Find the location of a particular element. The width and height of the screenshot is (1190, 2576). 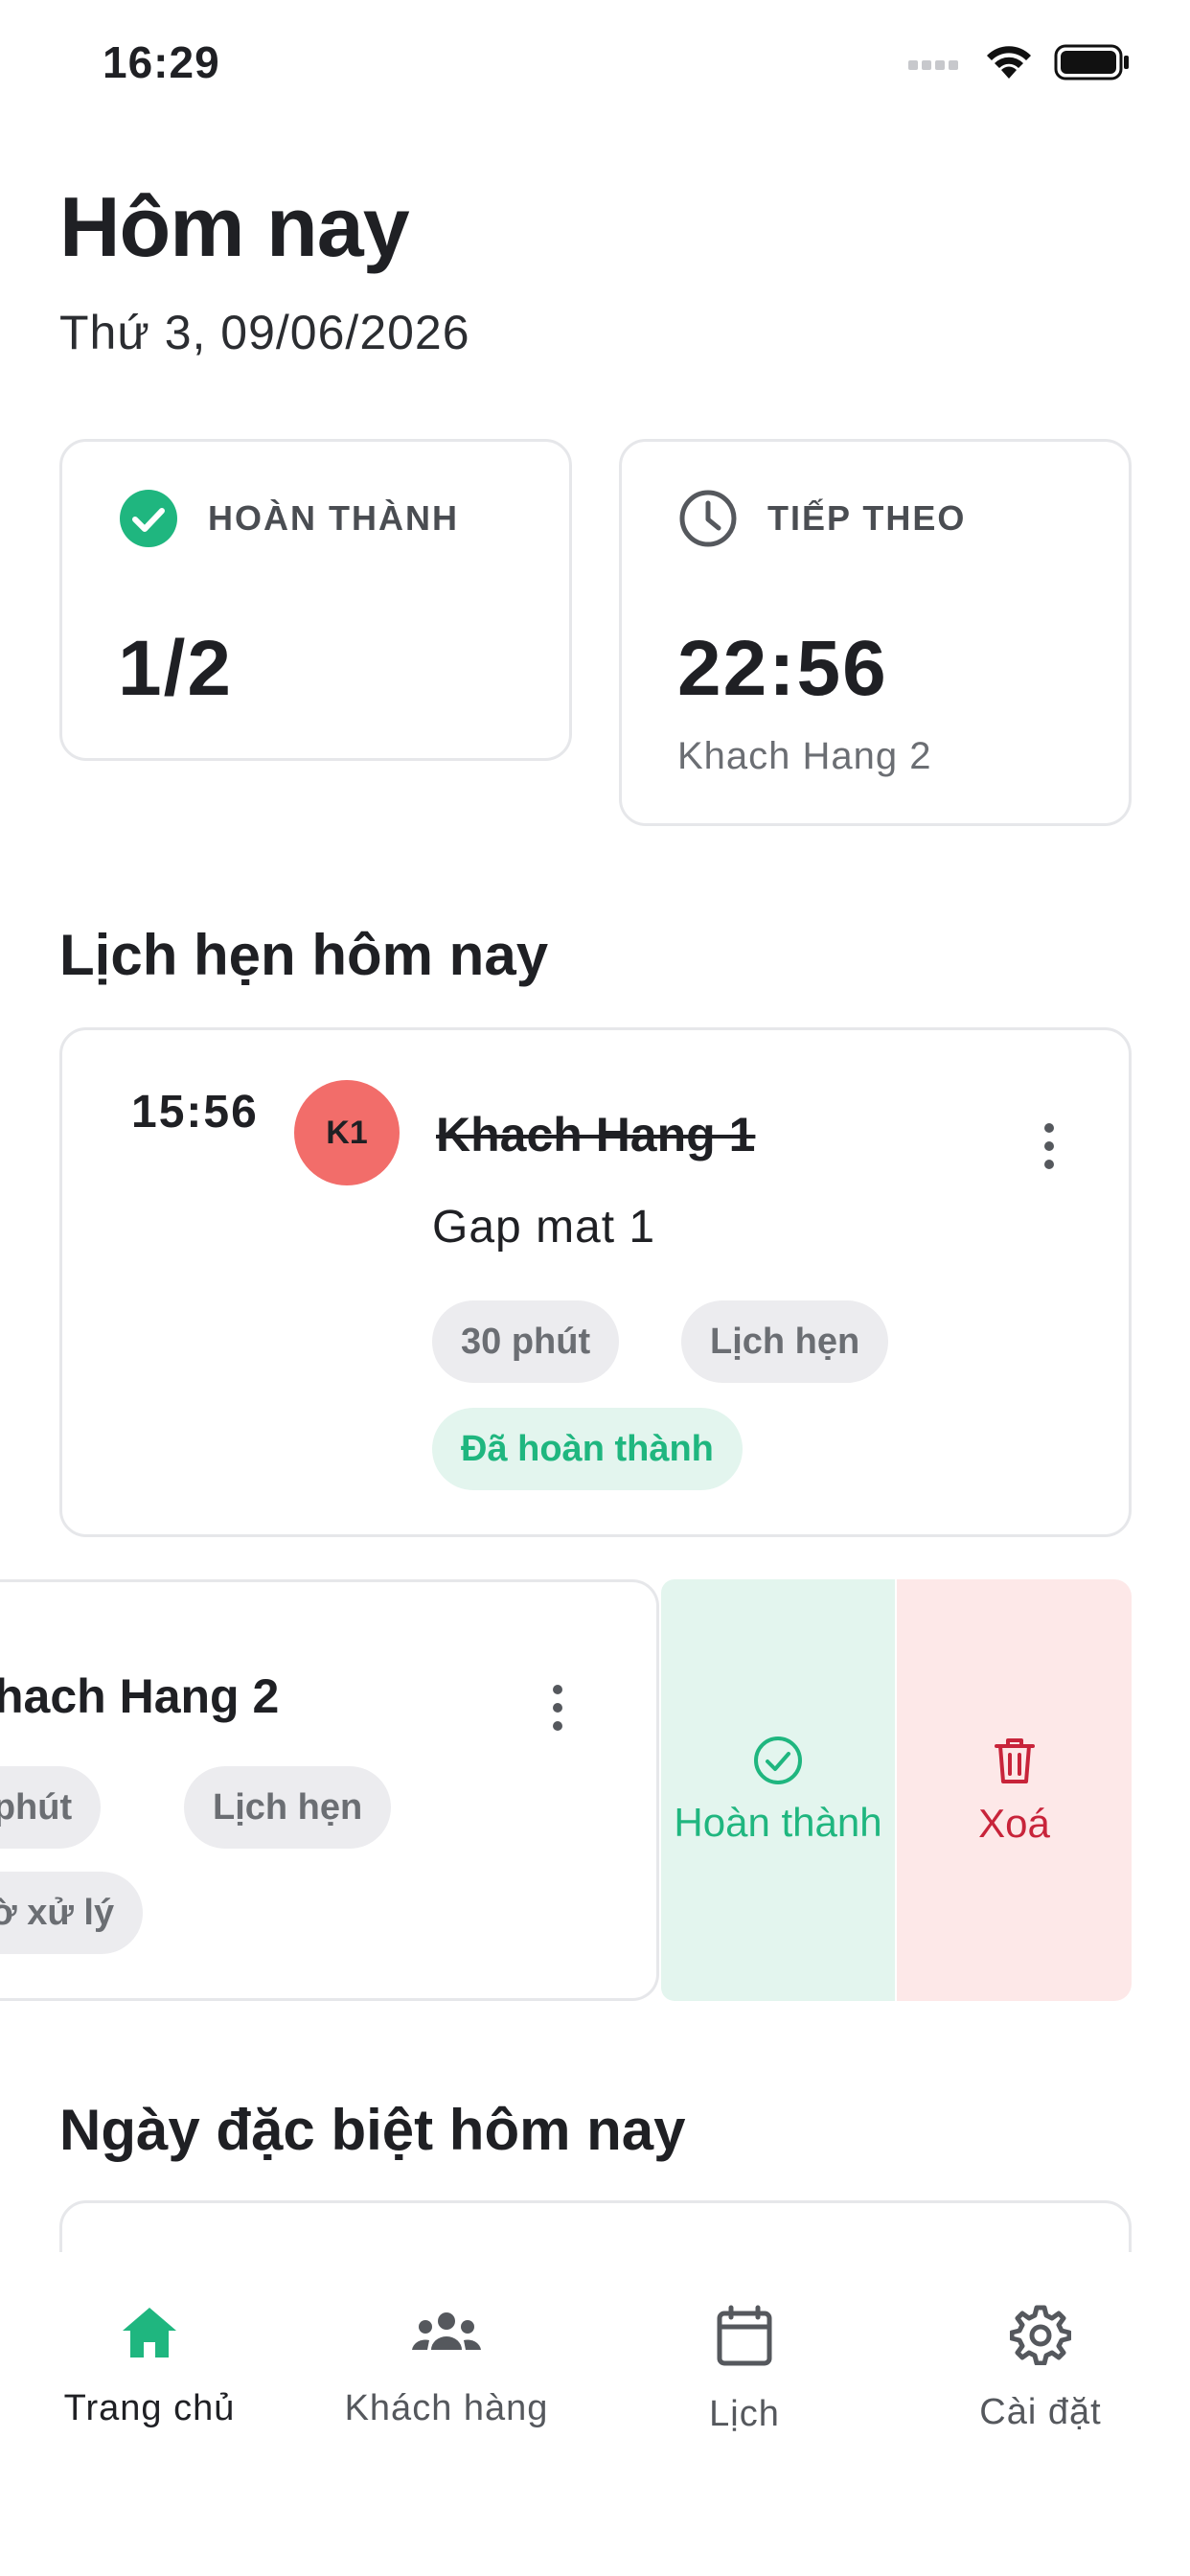

avatar: K1 is located at coordinates (347, 1132).